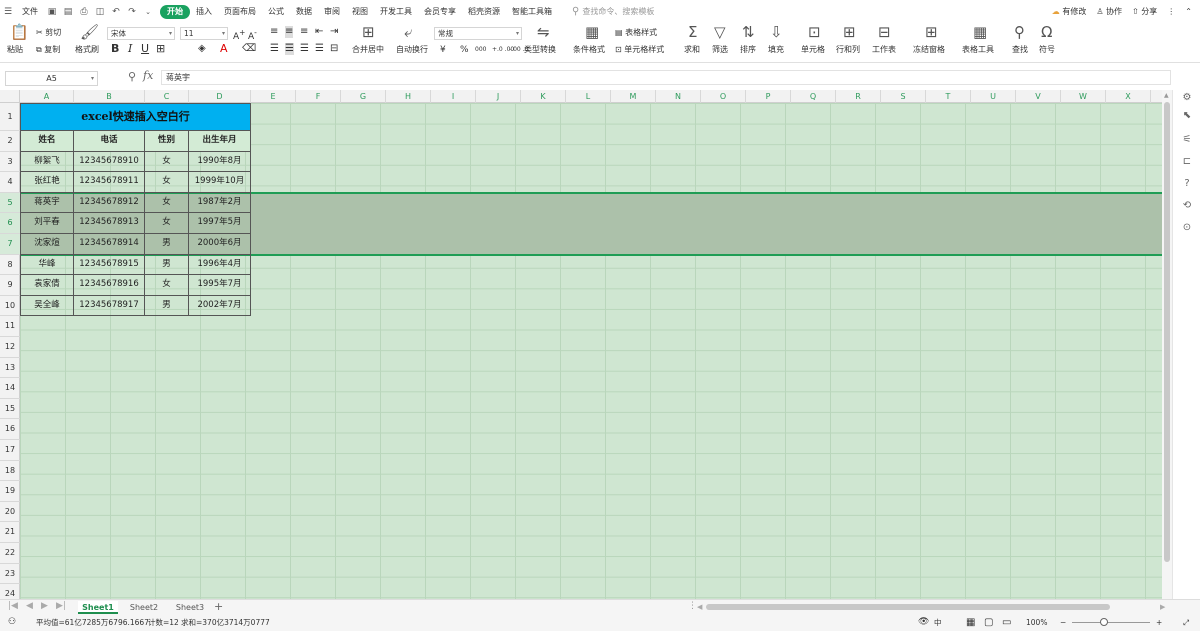  I want to click on tab-developer: 开发工具, so click(396, 12).